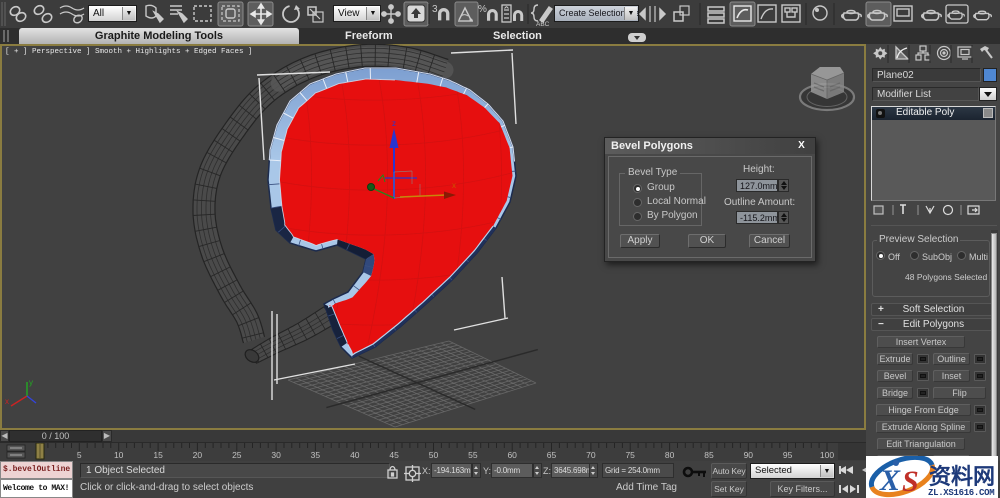 The width and height of the screenshot is (1000, 498). I want to click on svg-text: 90, so click(749, 455).